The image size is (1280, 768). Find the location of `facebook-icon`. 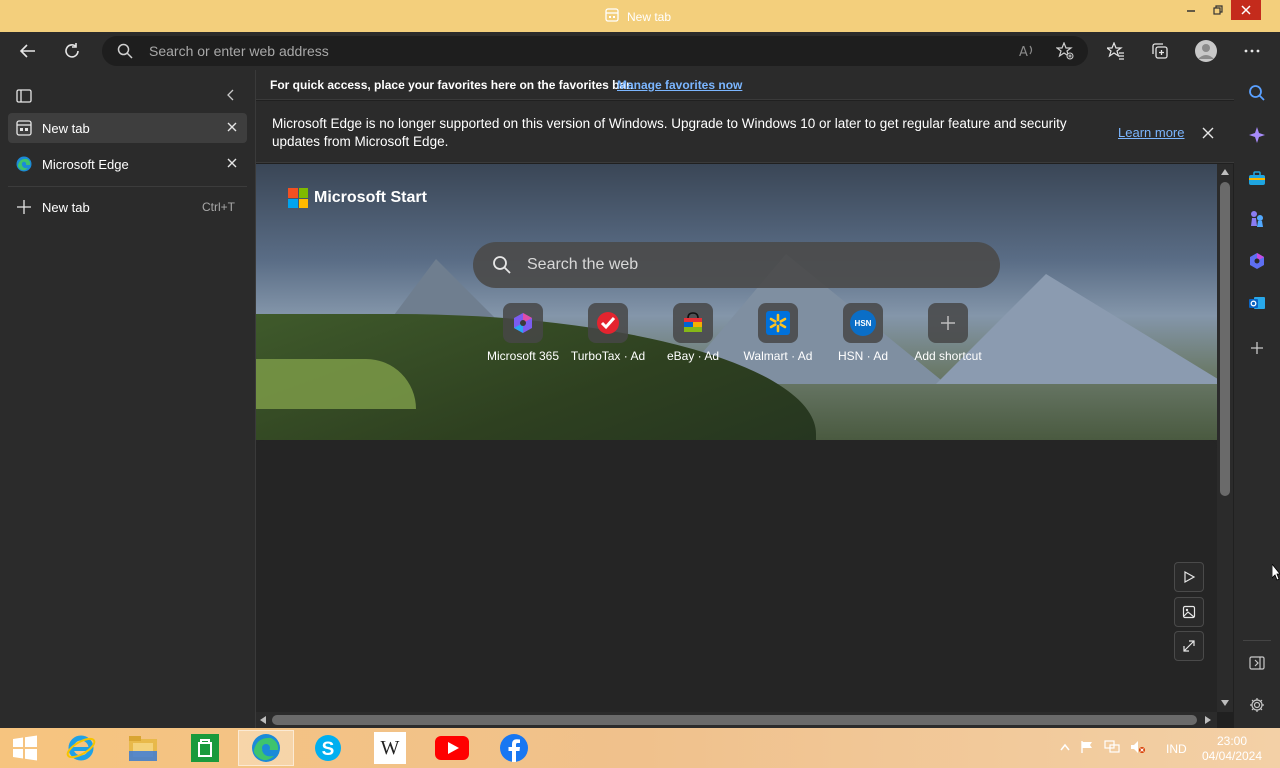

facebook-icon is located at coordinates (514, 748).